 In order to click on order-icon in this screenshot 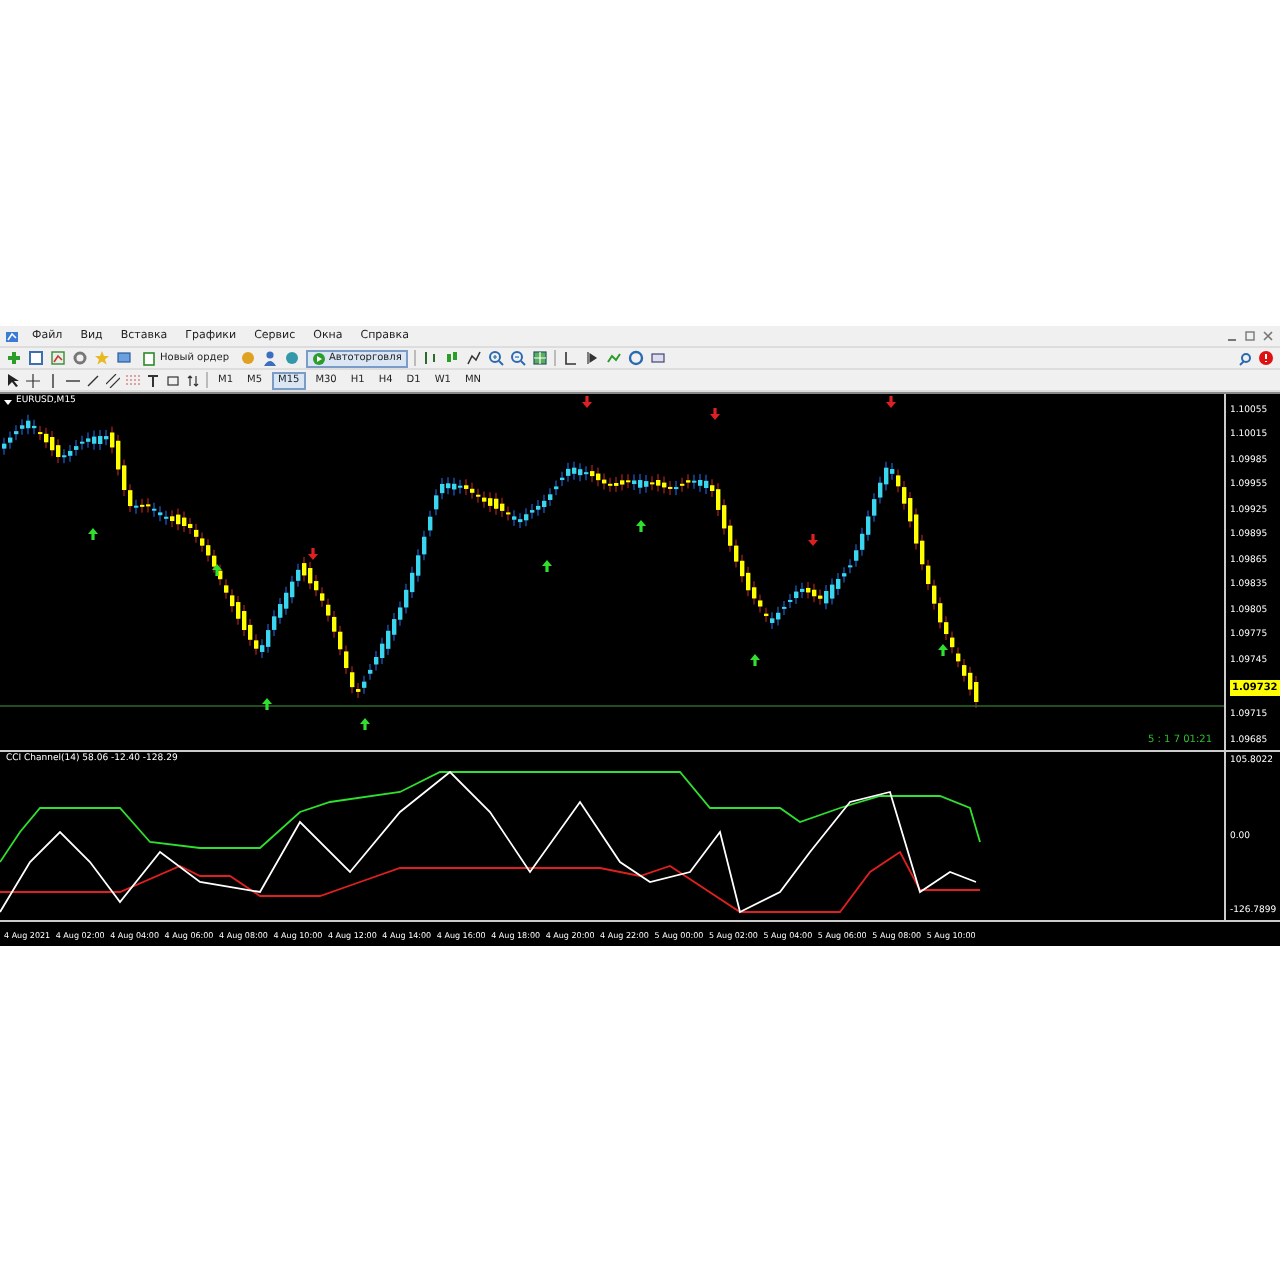, I will do `click(149, 358)`.